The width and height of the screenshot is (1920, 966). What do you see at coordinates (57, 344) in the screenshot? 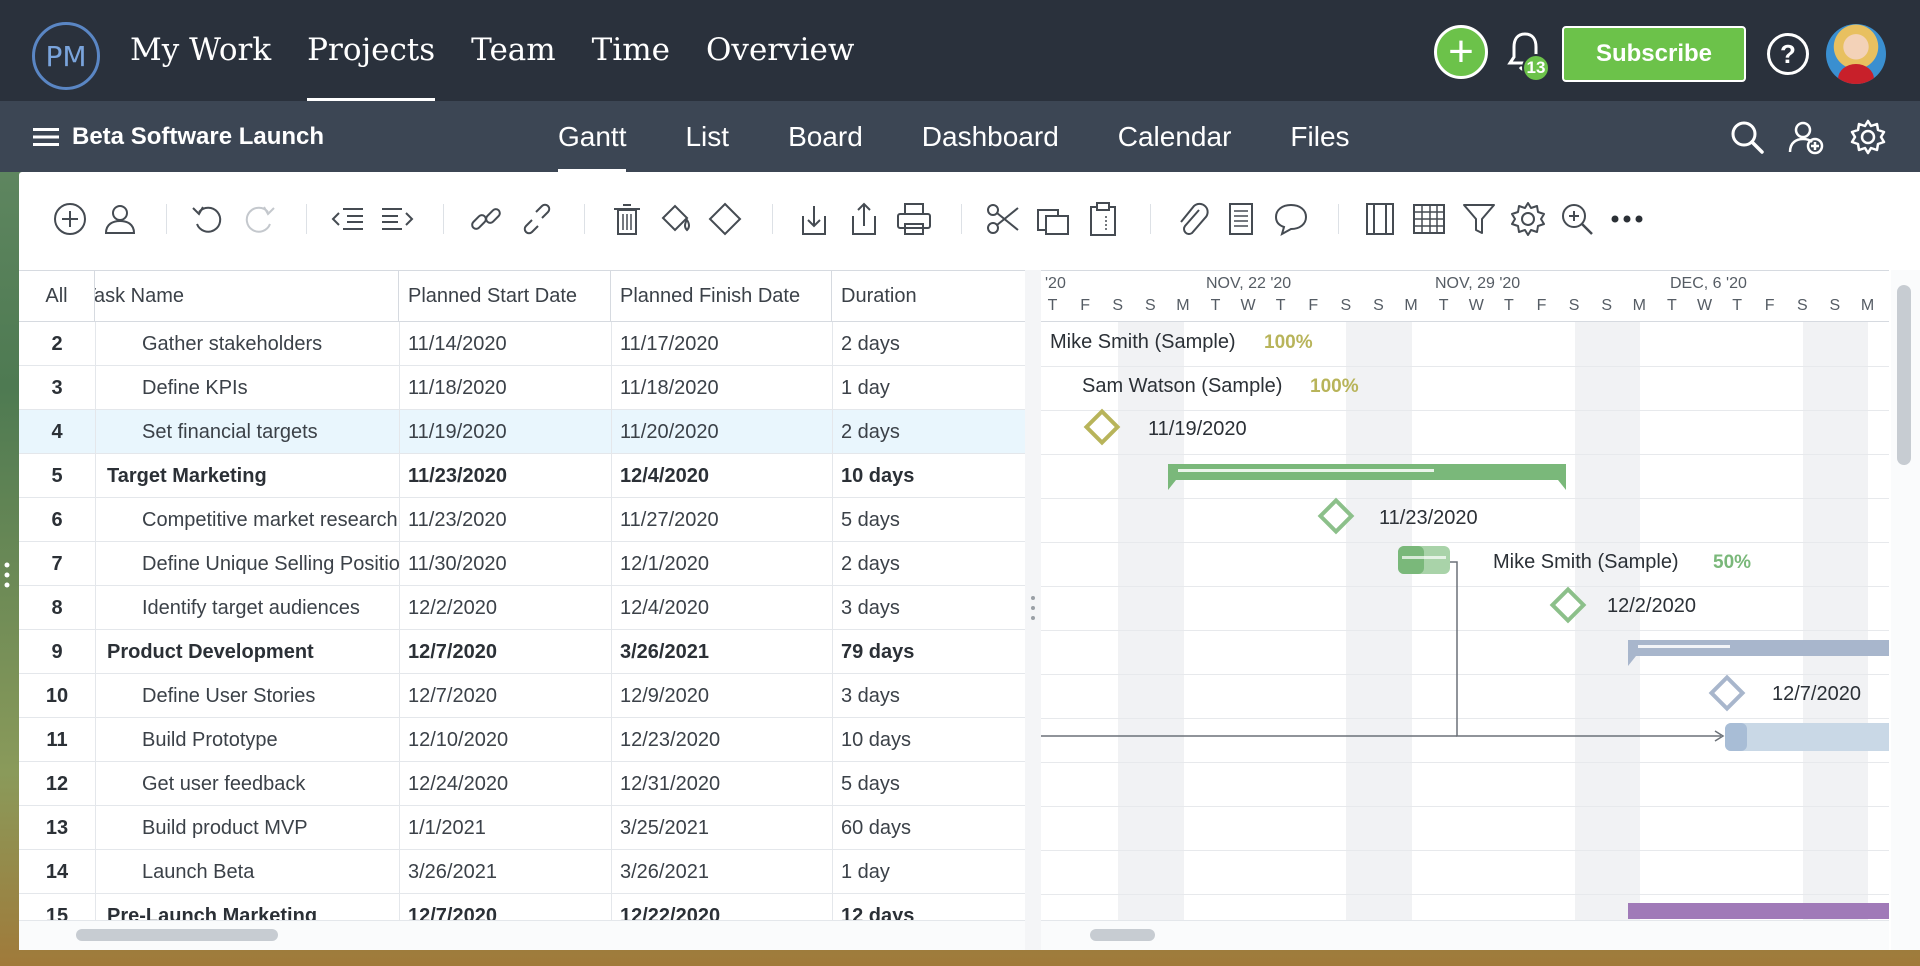
I see `row-number: 2` at bounding box center [57, 344].